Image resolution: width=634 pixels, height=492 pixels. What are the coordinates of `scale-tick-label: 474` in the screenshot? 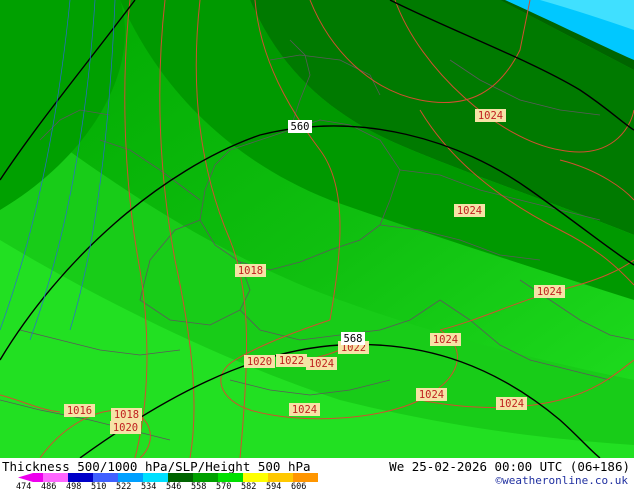 It's located at (24, 487).